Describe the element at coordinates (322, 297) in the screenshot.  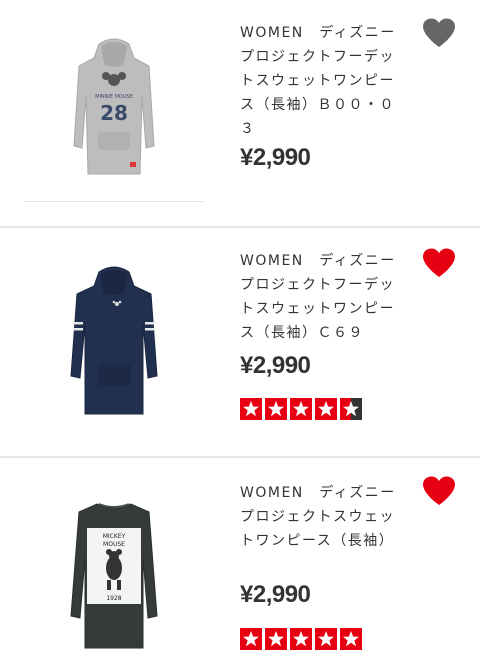
I see `product-title: WOMEN ディズニープロジェクトフーデットスウェットワンピース（長袖）Ｃ６９` at that location.